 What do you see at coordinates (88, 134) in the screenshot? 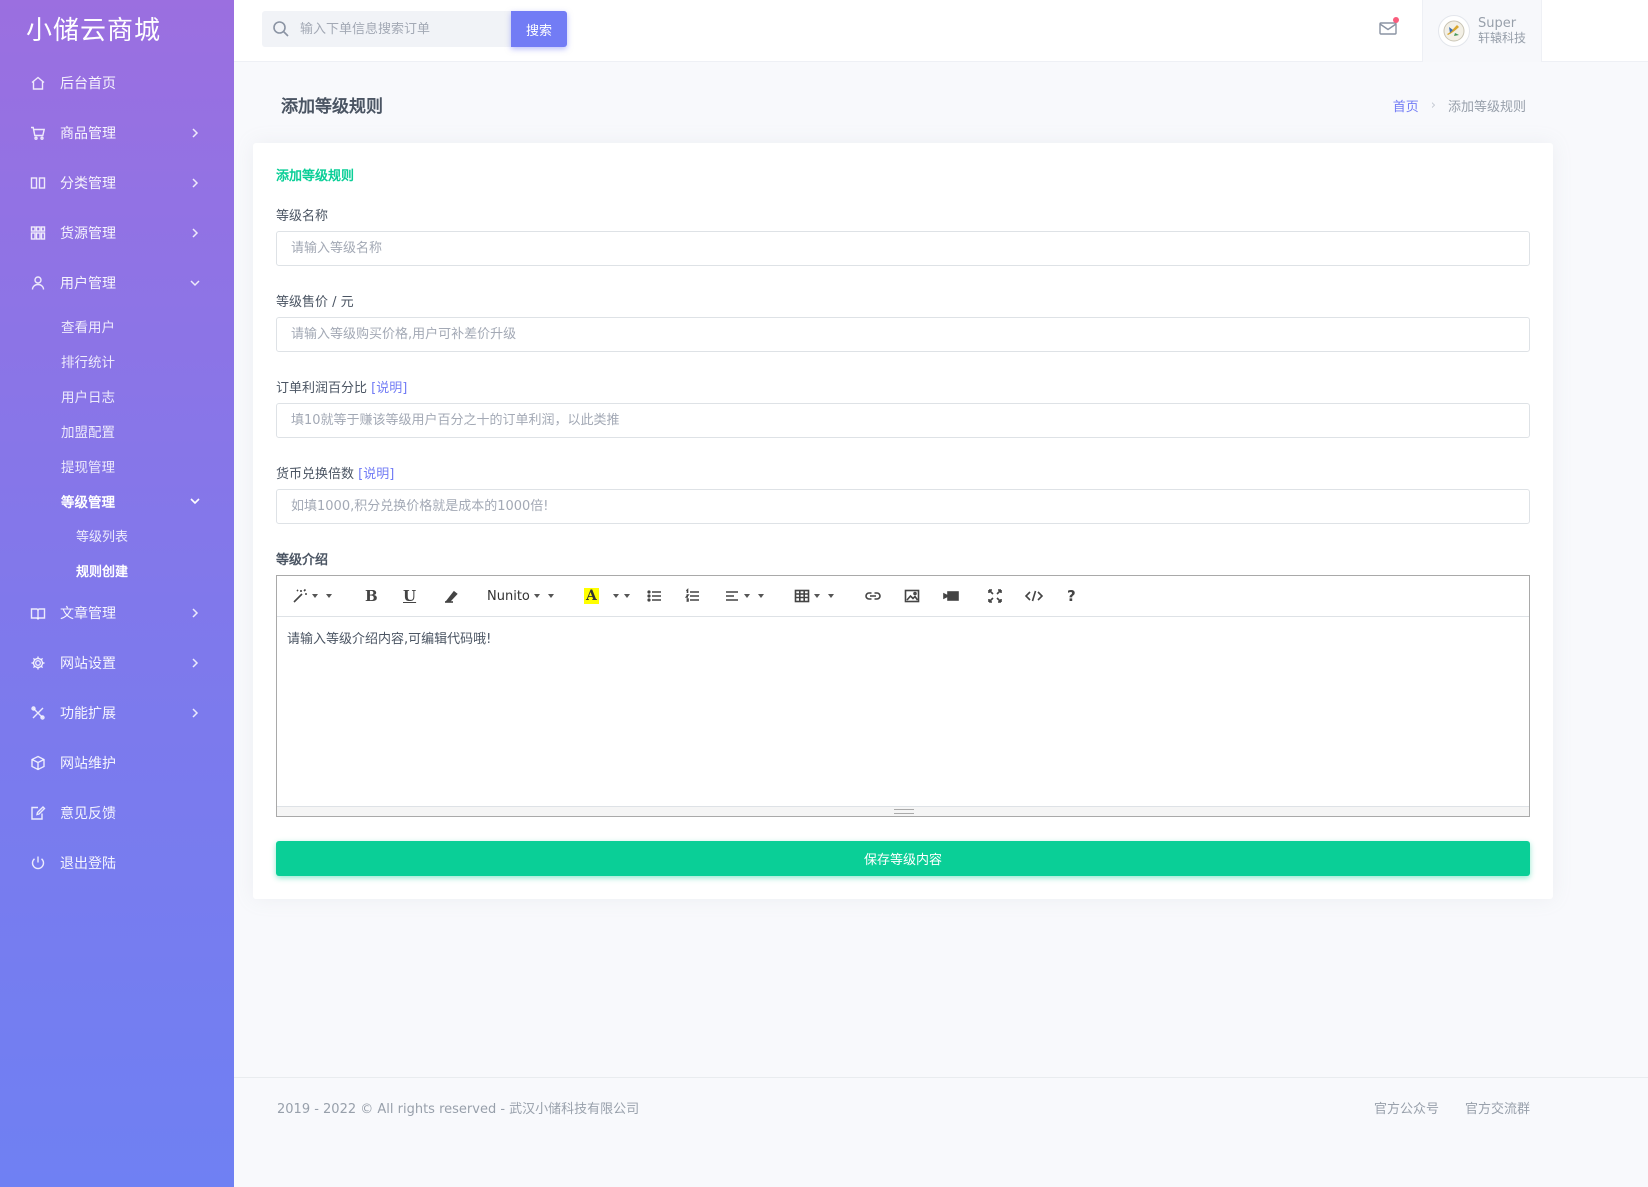
I see `sidebar-item-label: 商品管理` at bounding box center [88, 134].